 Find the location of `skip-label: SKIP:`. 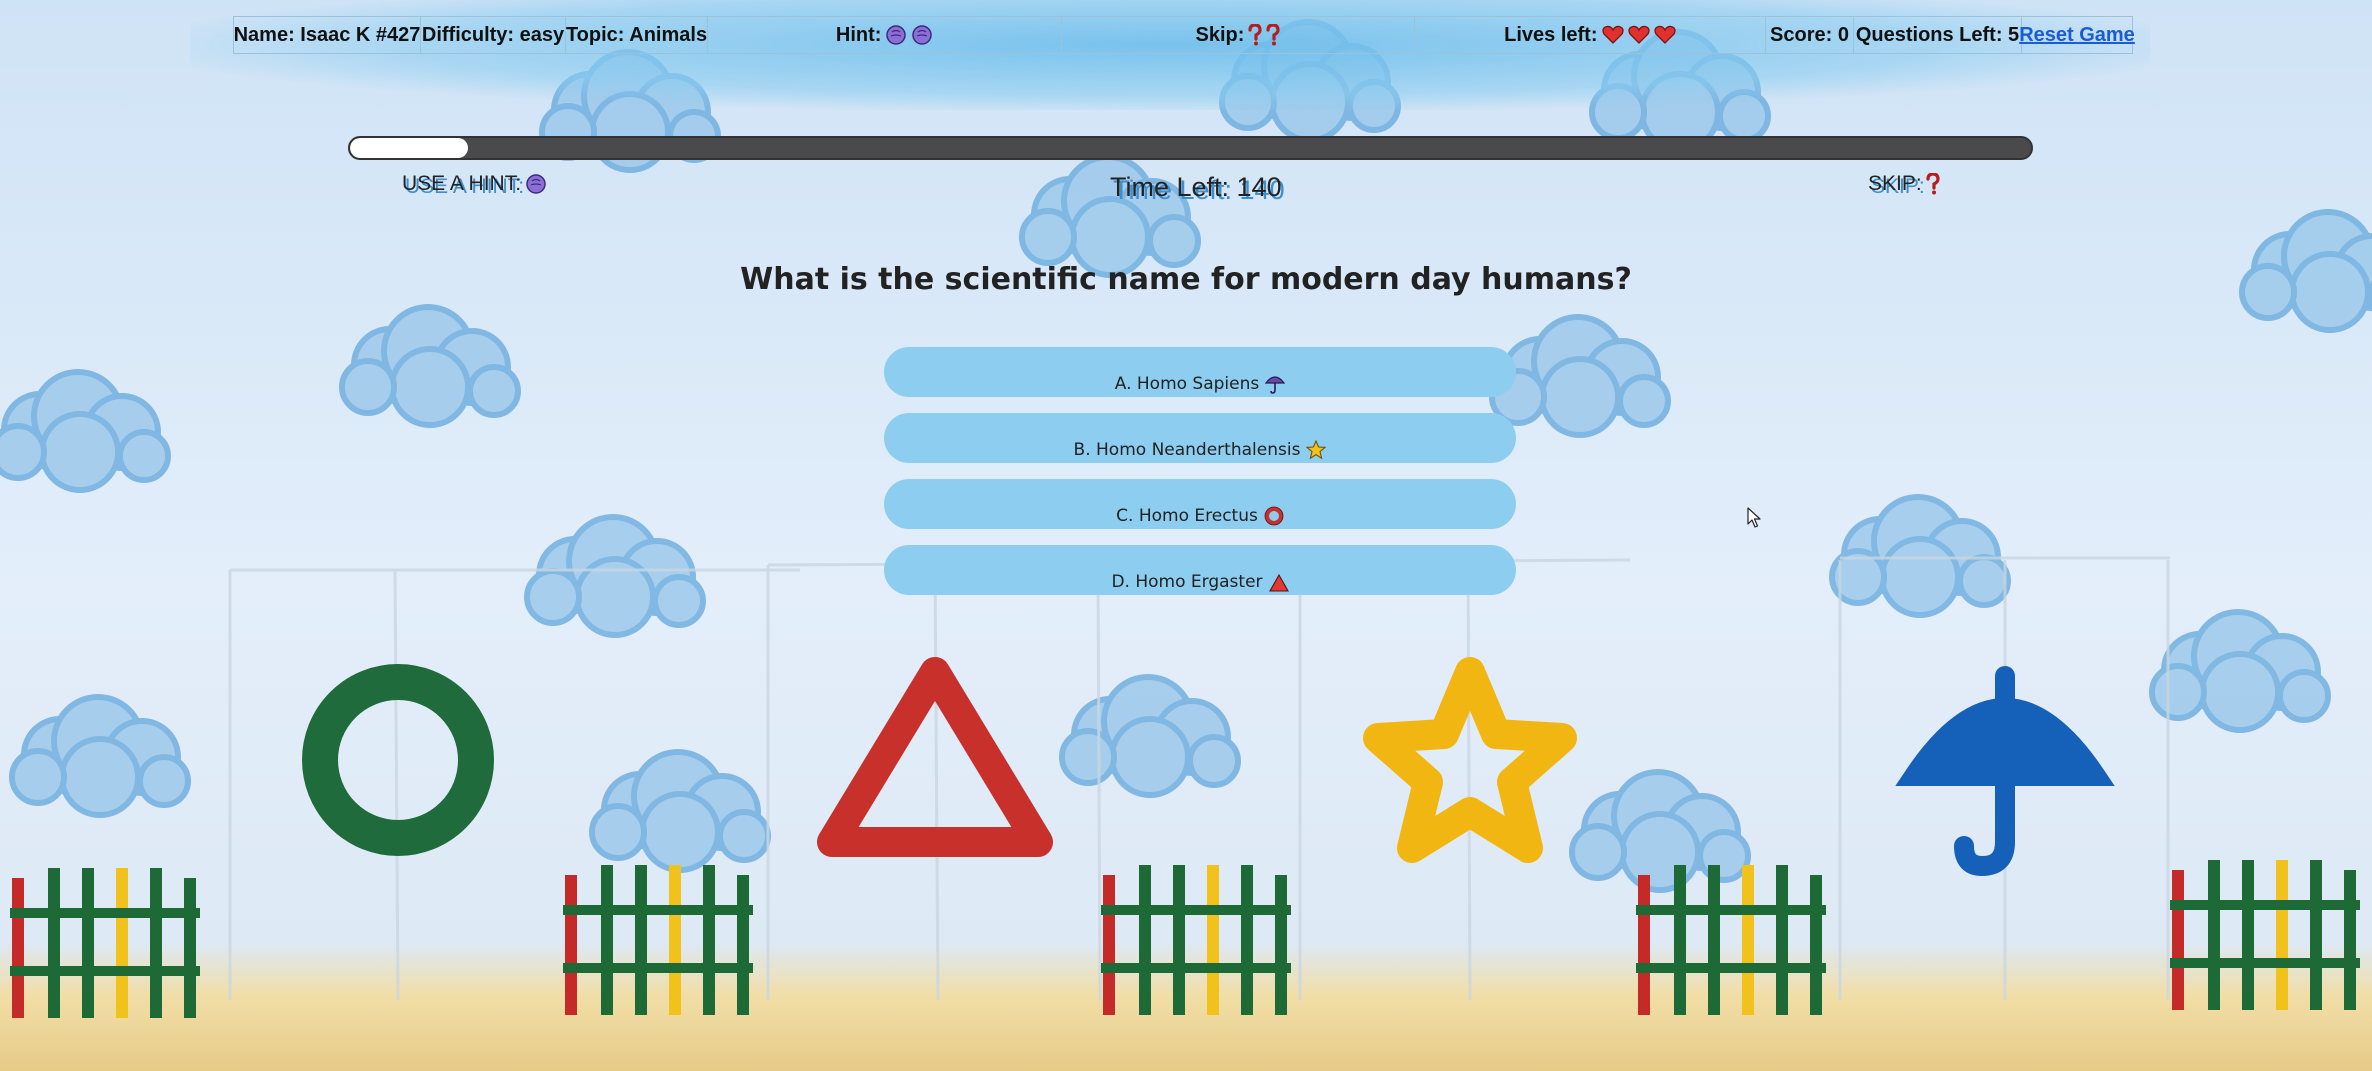

skip-label: SKIP: is located at coordinates (1895, 183).